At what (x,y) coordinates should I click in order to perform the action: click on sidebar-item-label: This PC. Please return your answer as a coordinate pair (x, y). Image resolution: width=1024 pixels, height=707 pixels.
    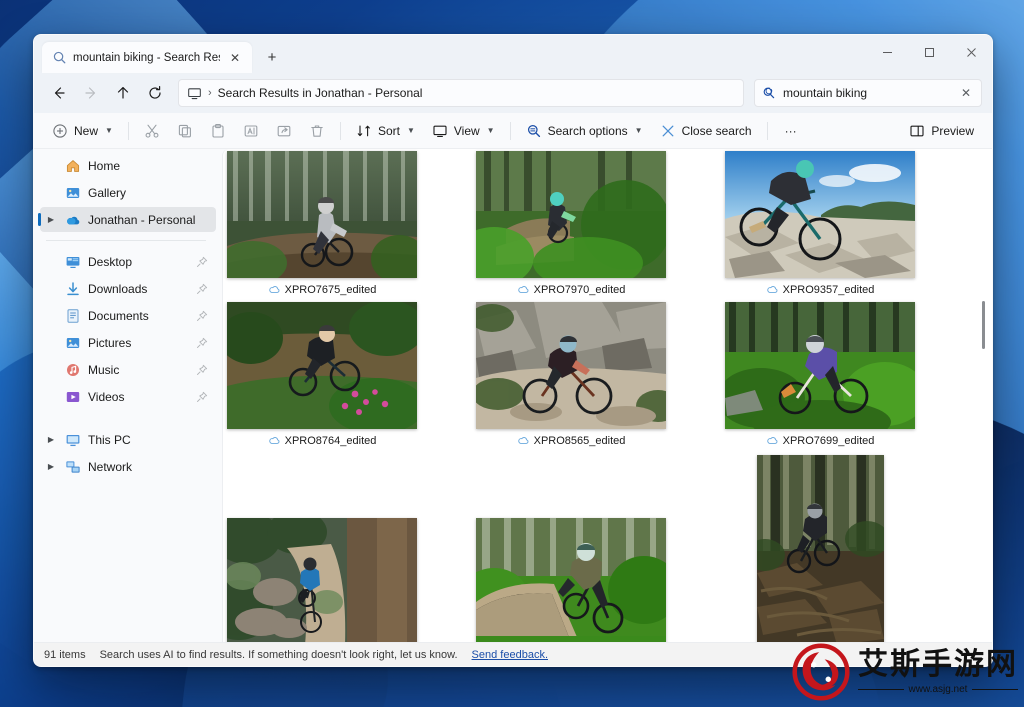
    Looking at the image, I should click on (109, 439).